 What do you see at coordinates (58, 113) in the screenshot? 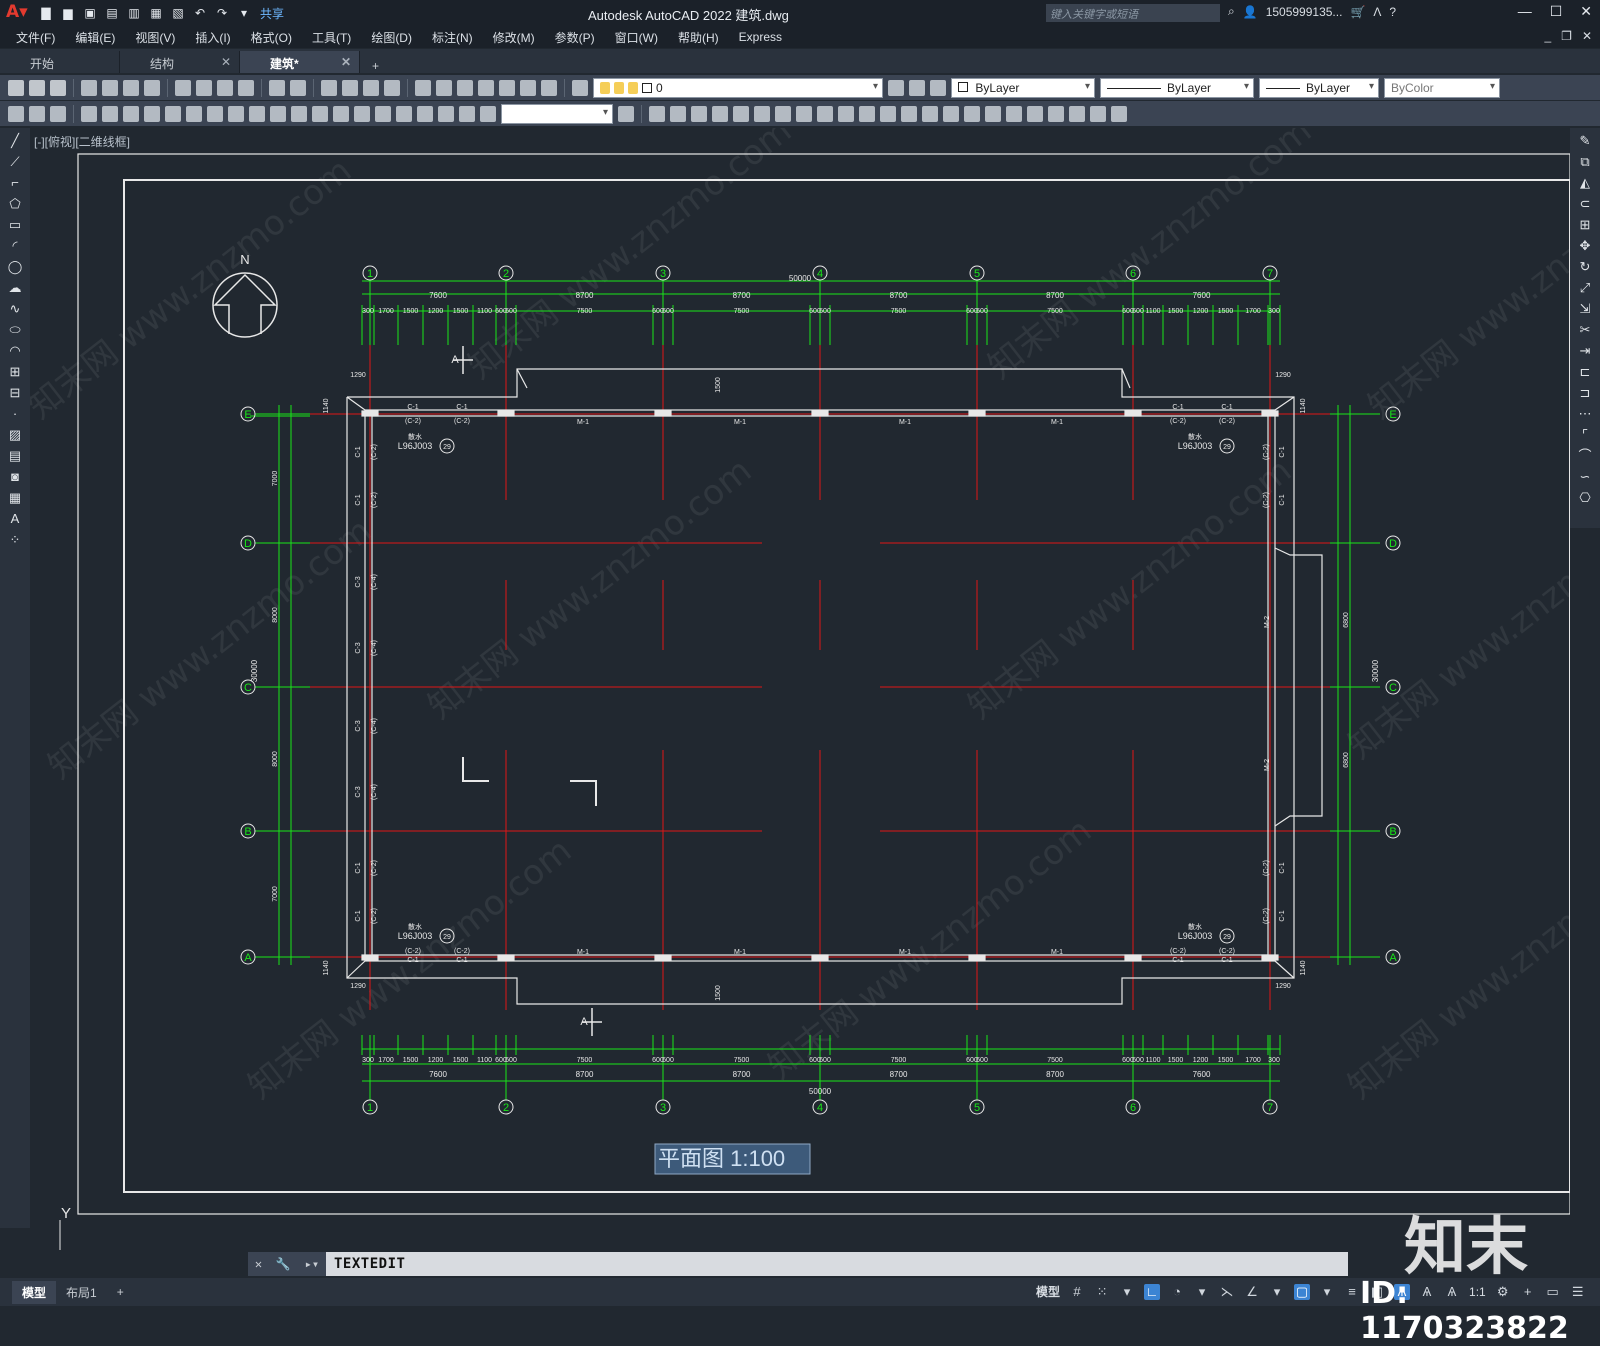
I see `layer-icon` at bounding box center [58, 113].